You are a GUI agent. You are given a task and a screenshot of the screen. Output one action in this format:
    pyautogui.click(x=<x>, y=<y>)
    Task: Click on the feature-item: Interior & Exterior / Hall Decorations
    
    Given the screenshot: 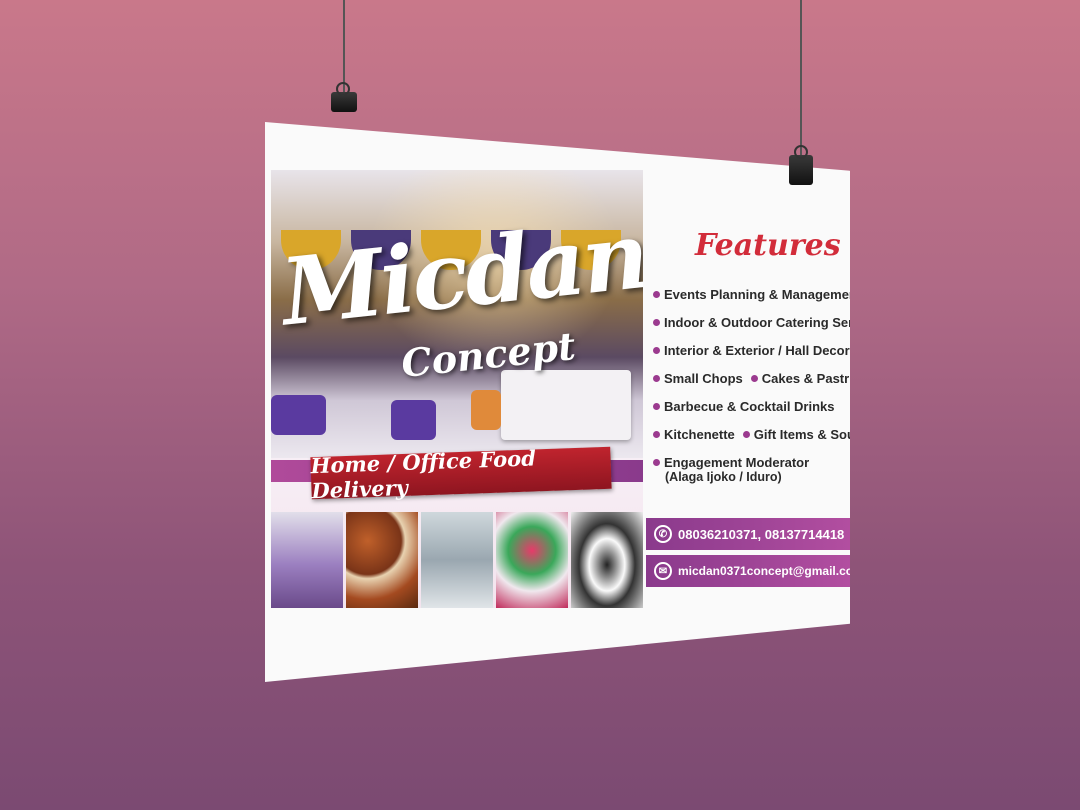 What is the action you would take?
    pyautogui.click(x=751, y=350)
    